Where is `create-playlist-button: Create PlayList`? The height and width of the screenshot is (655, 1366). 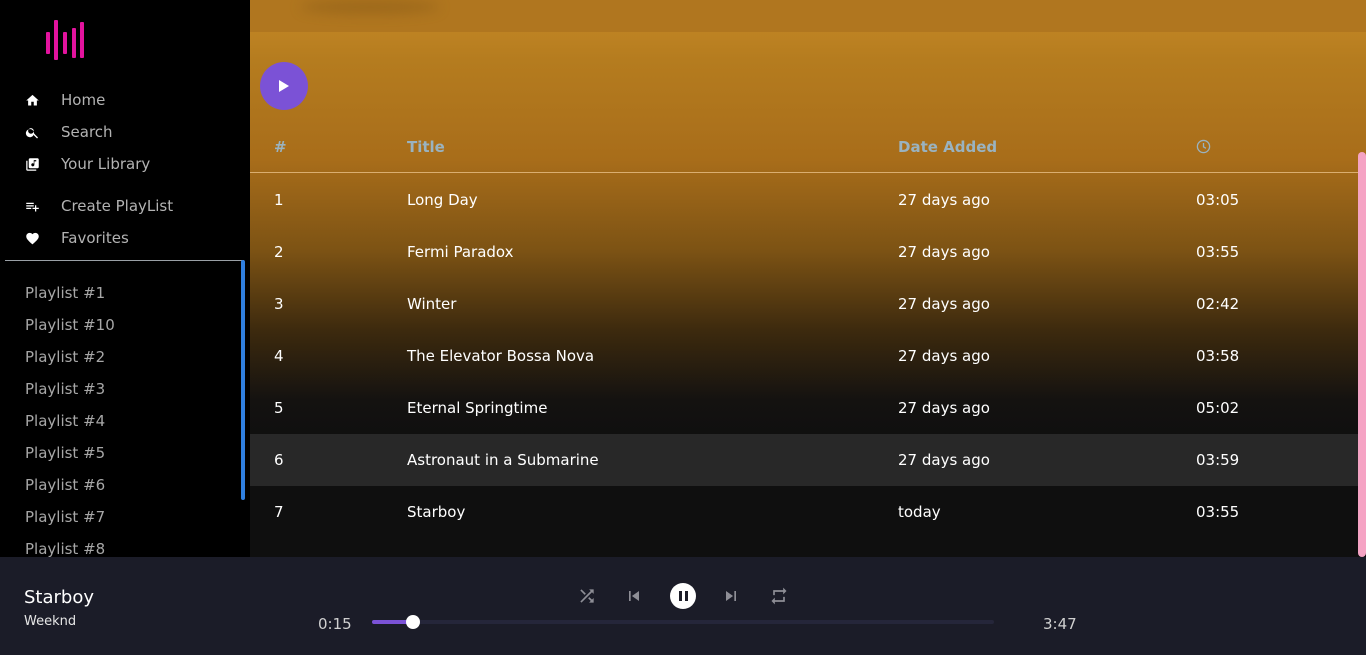 create-playlist-button: Create PlayList is located at coordinates (125, 206).